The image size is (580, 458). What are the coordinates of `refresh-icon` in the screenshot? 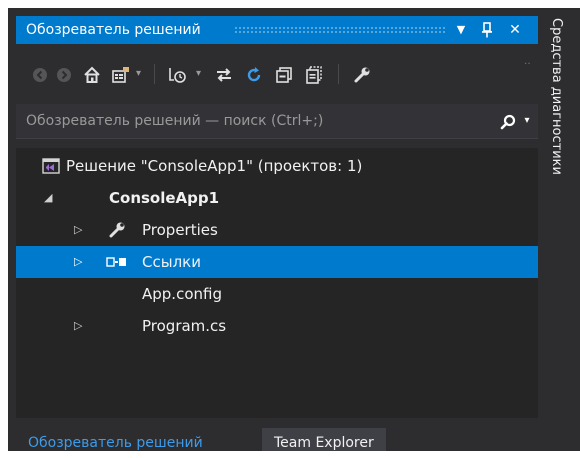 It's located at (254, 73).